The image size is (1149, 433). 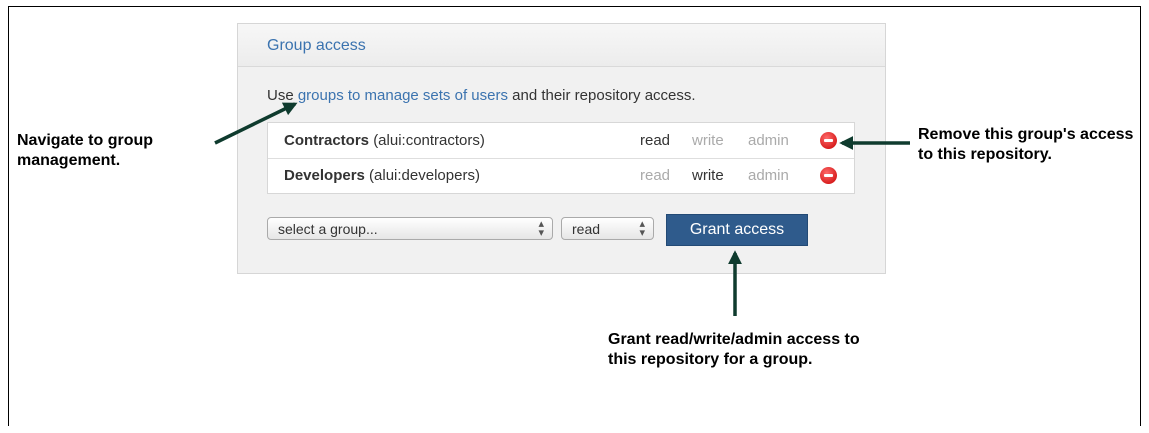 I want to click on arrow-navigate, so click(x=256, y=123).